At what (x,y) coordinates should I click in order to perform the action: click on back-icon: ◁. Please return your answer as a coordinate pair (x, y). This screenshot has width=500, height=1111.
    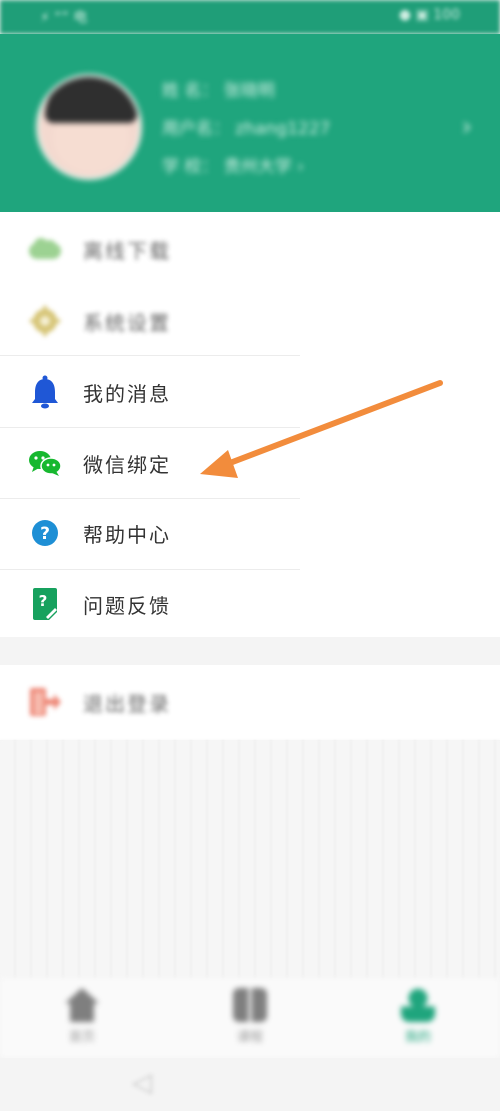
    Looking at the image, I should click on (142, 1083).